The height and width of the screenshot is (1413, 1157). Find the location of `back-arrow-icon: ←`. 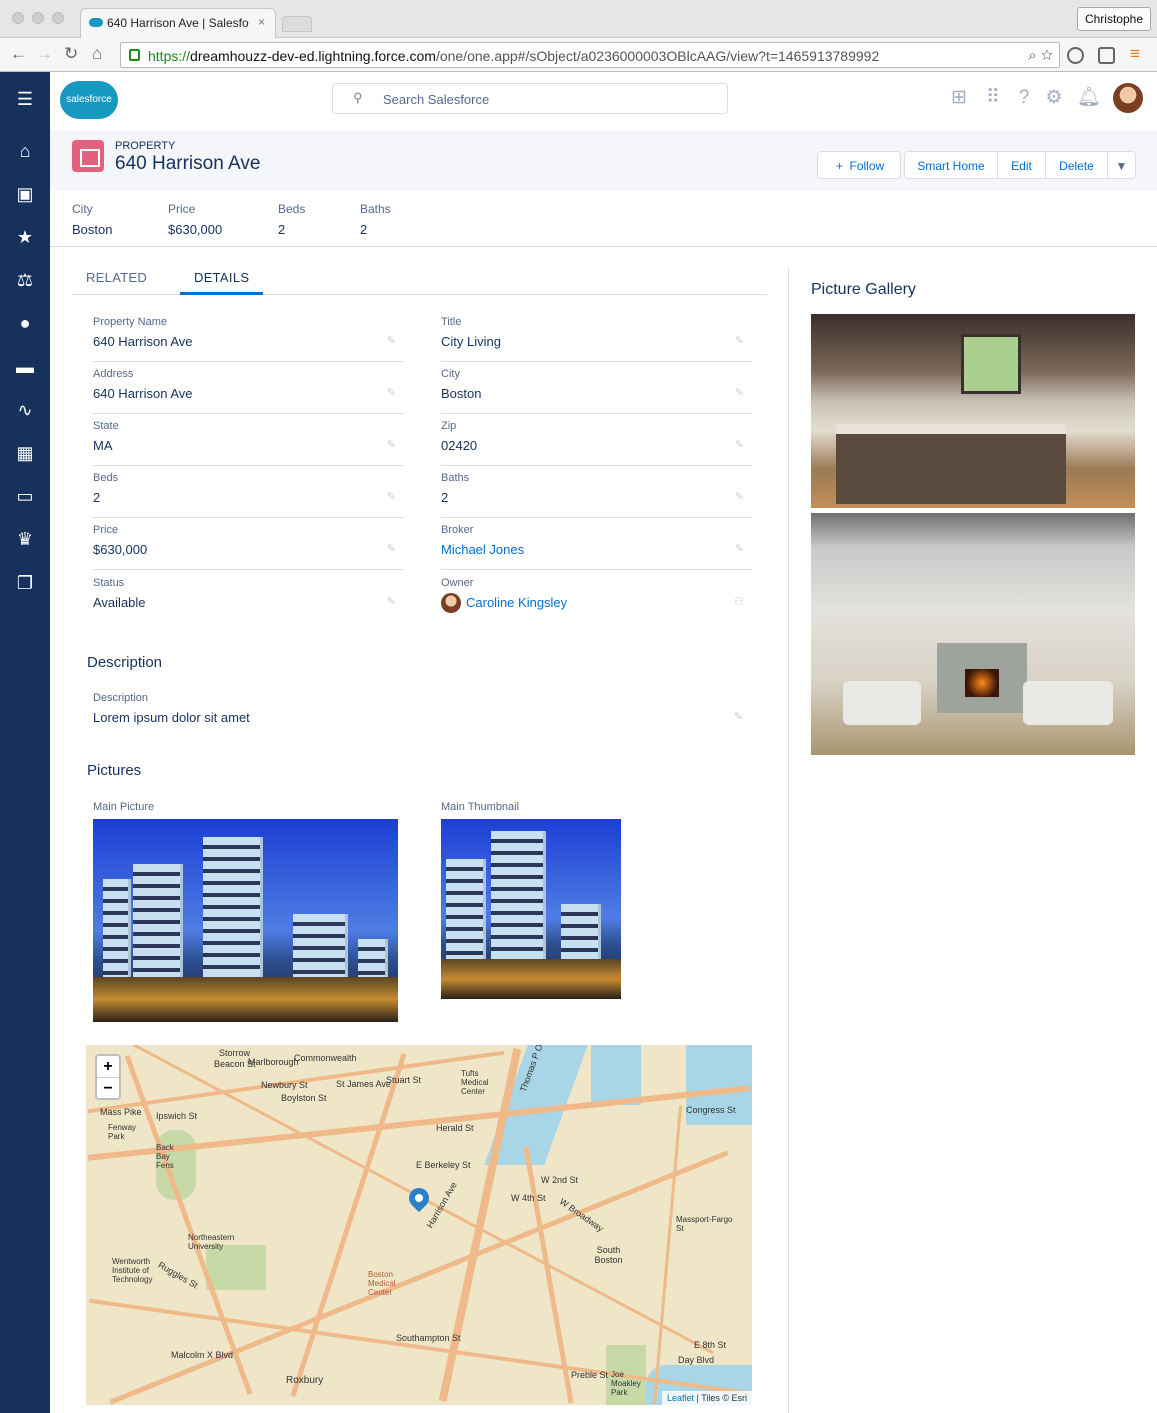

back-arrow-icon: ← is located at coordinates (18, 54).